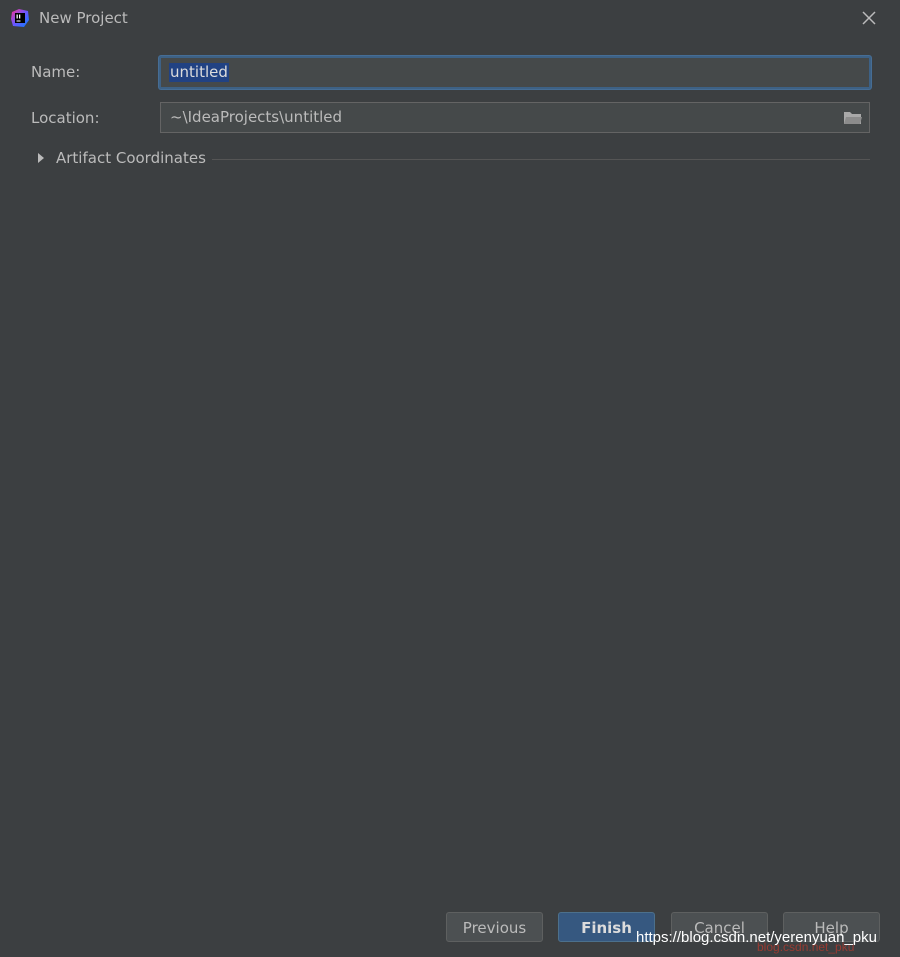 This screenshot has height=957, width=900. Describe the element at coordinates (494, 927) in the screenshot. I see `previous-button: Previous` at that location.